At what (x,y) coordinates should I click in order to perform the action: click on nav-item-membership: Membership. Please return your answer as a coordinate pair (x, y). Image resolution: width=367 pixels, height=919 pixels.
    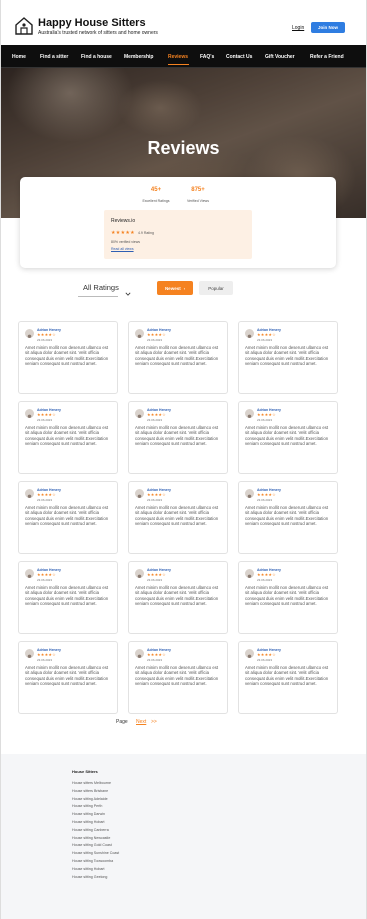
    Looking at the image, I should click on (138, 57).